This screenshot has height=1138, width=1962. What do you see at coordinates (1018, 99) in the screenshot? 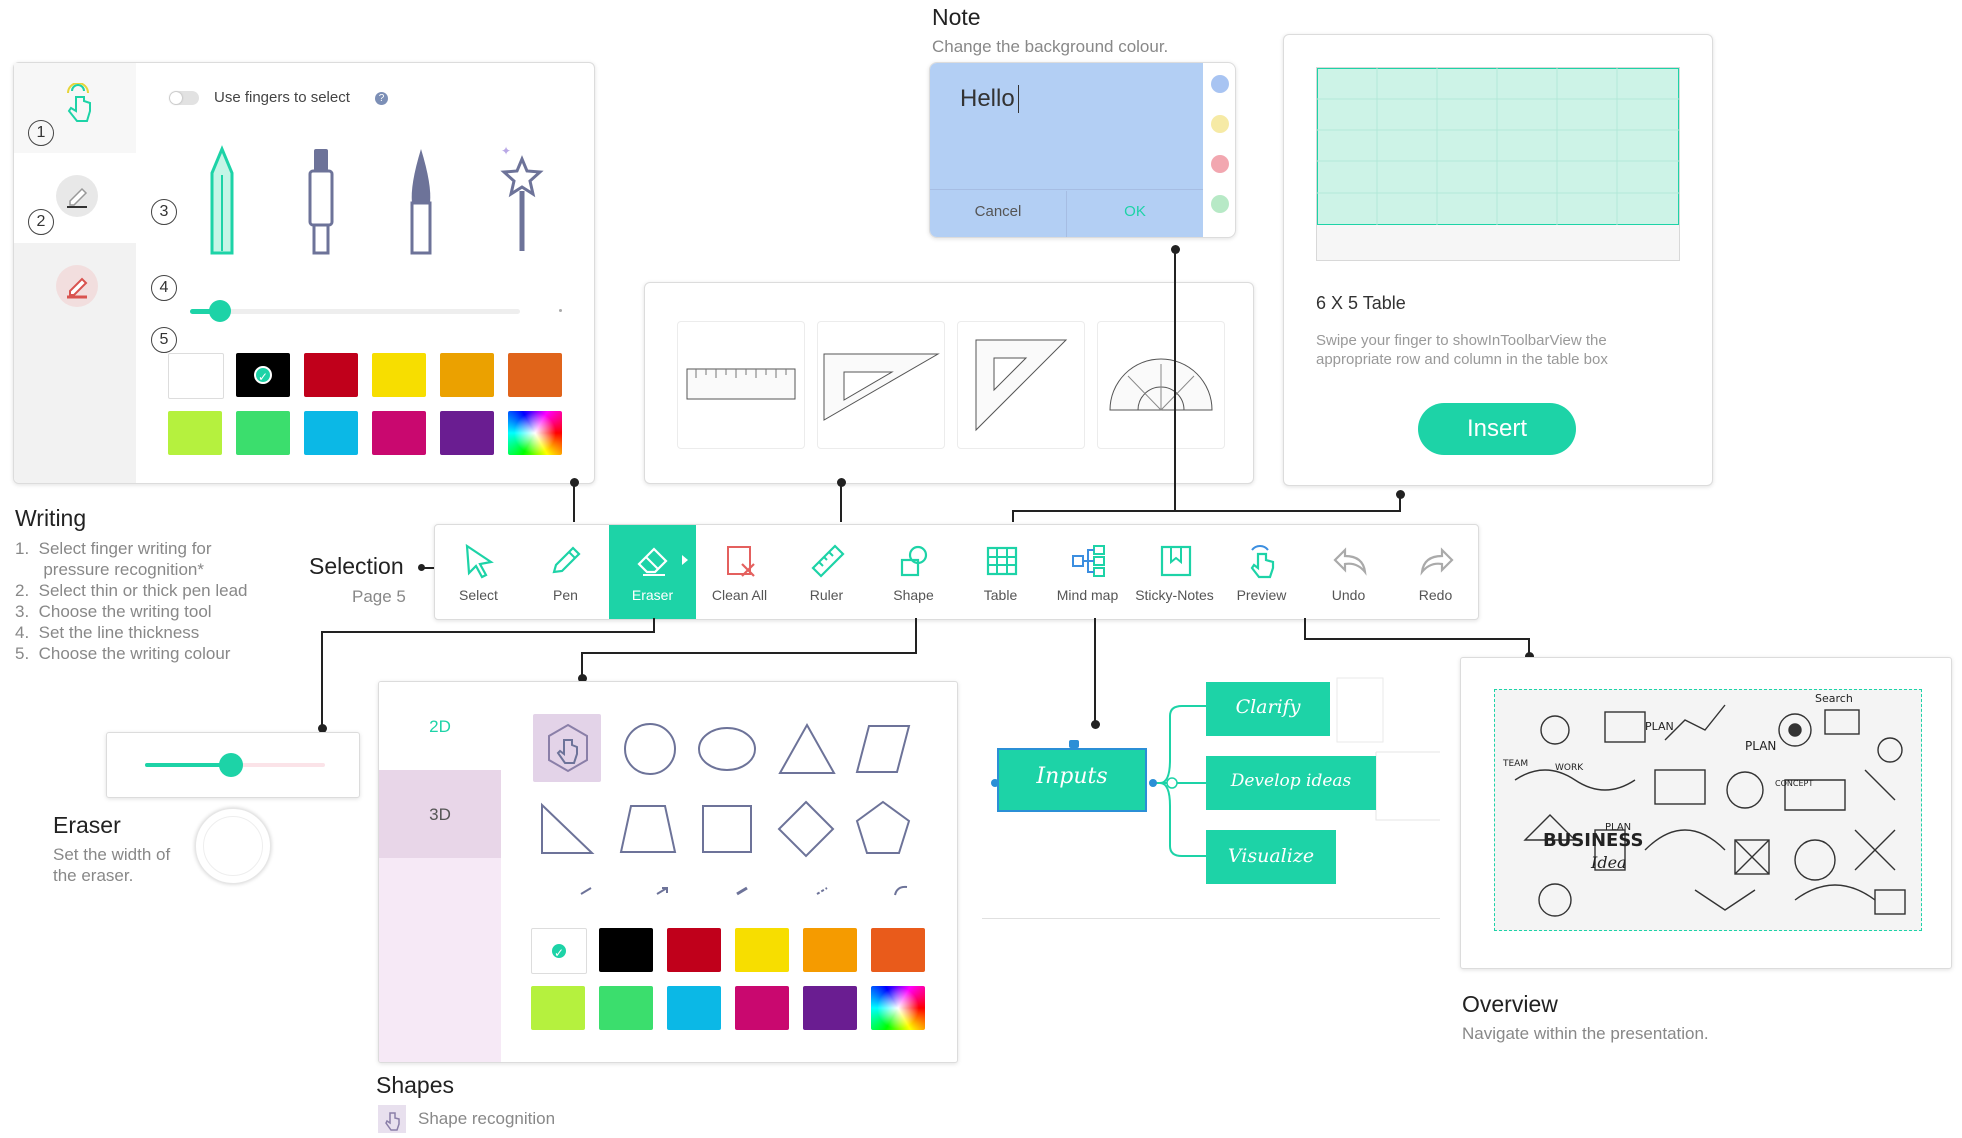
I see `text-cursor` at bounding box center [1018, 99].